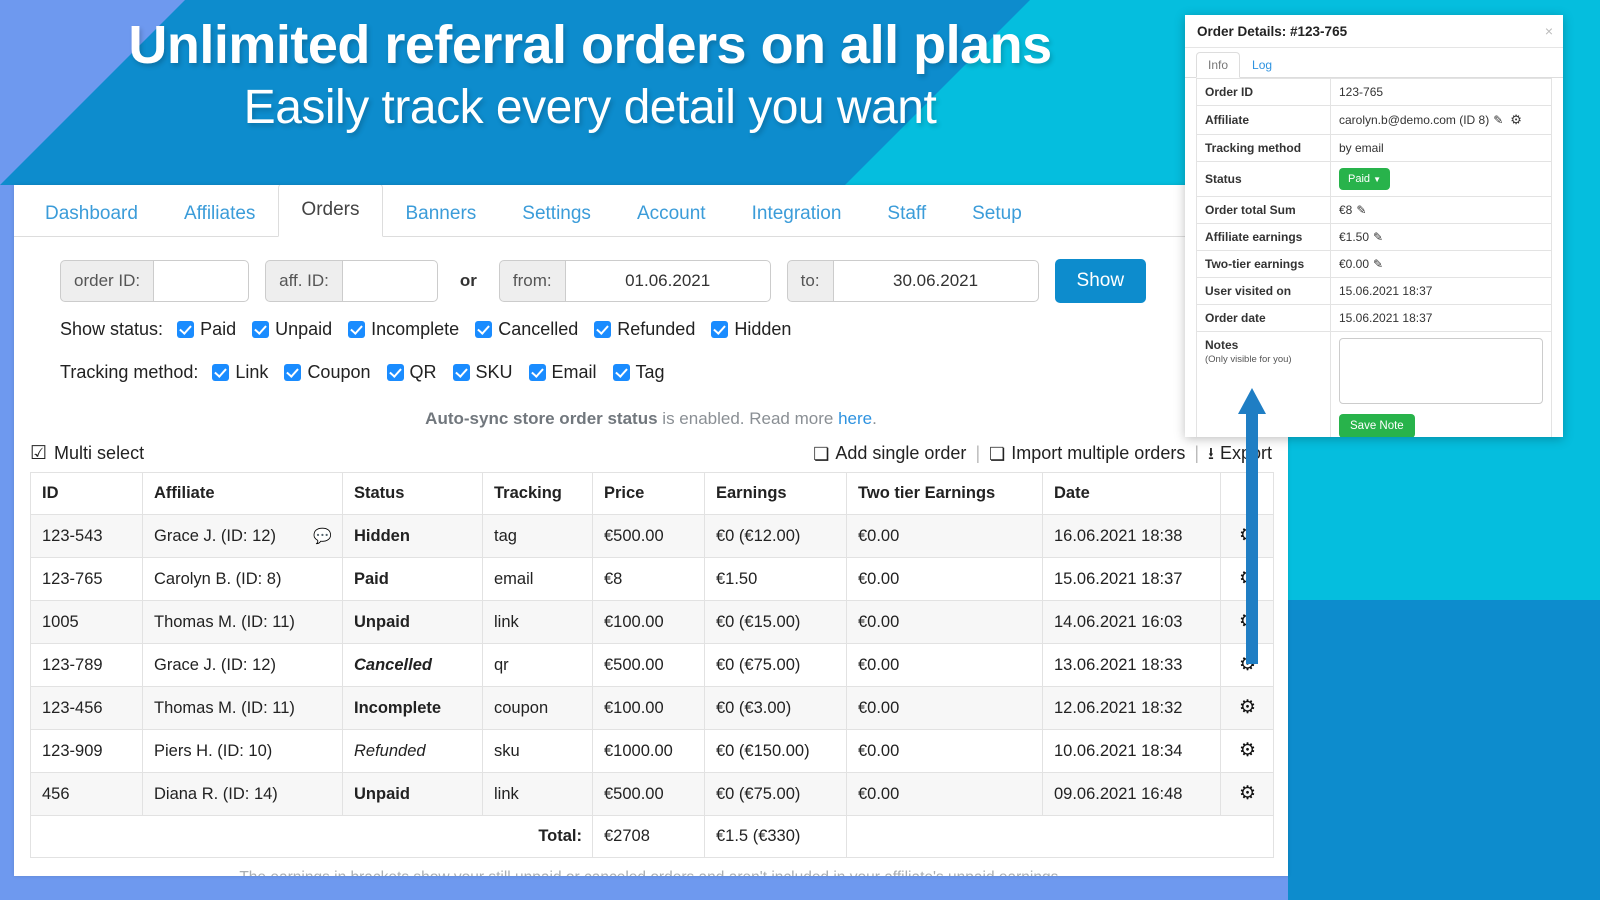 The height and width of the screenshot is (900, 1600). I want to click on modal-tab-log: Log, so click(1262, 65).